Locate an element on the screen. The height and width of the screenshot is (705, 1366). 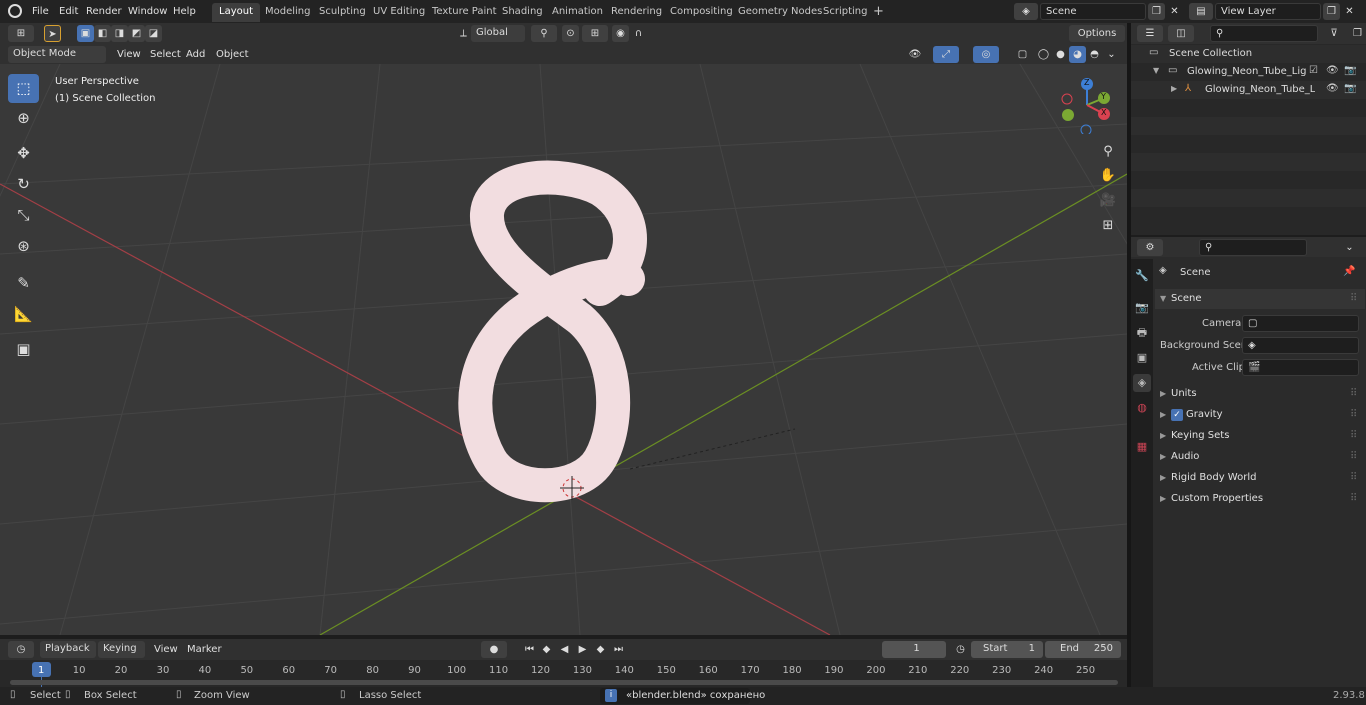
select-mode-new-icon: ▣ is located at coordinates (85, 33).